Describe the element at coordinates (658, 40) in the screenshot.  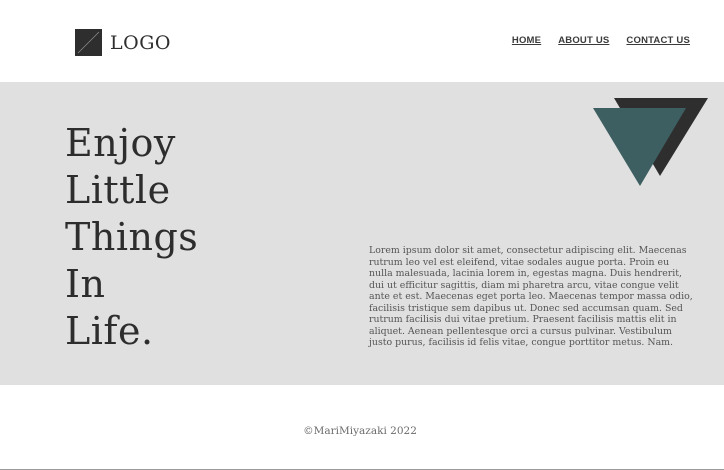
I see `nav-contact-us-link: CONTACT US` at that location.